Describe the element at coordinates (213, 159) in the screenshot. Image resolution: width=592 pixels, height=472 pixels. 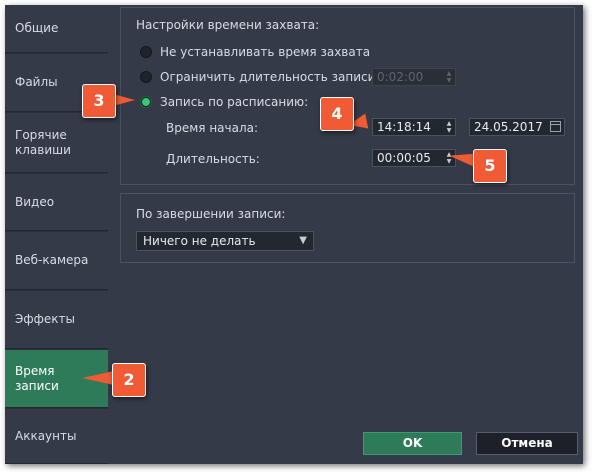
I see `duration-label: Длительность:` at that location.